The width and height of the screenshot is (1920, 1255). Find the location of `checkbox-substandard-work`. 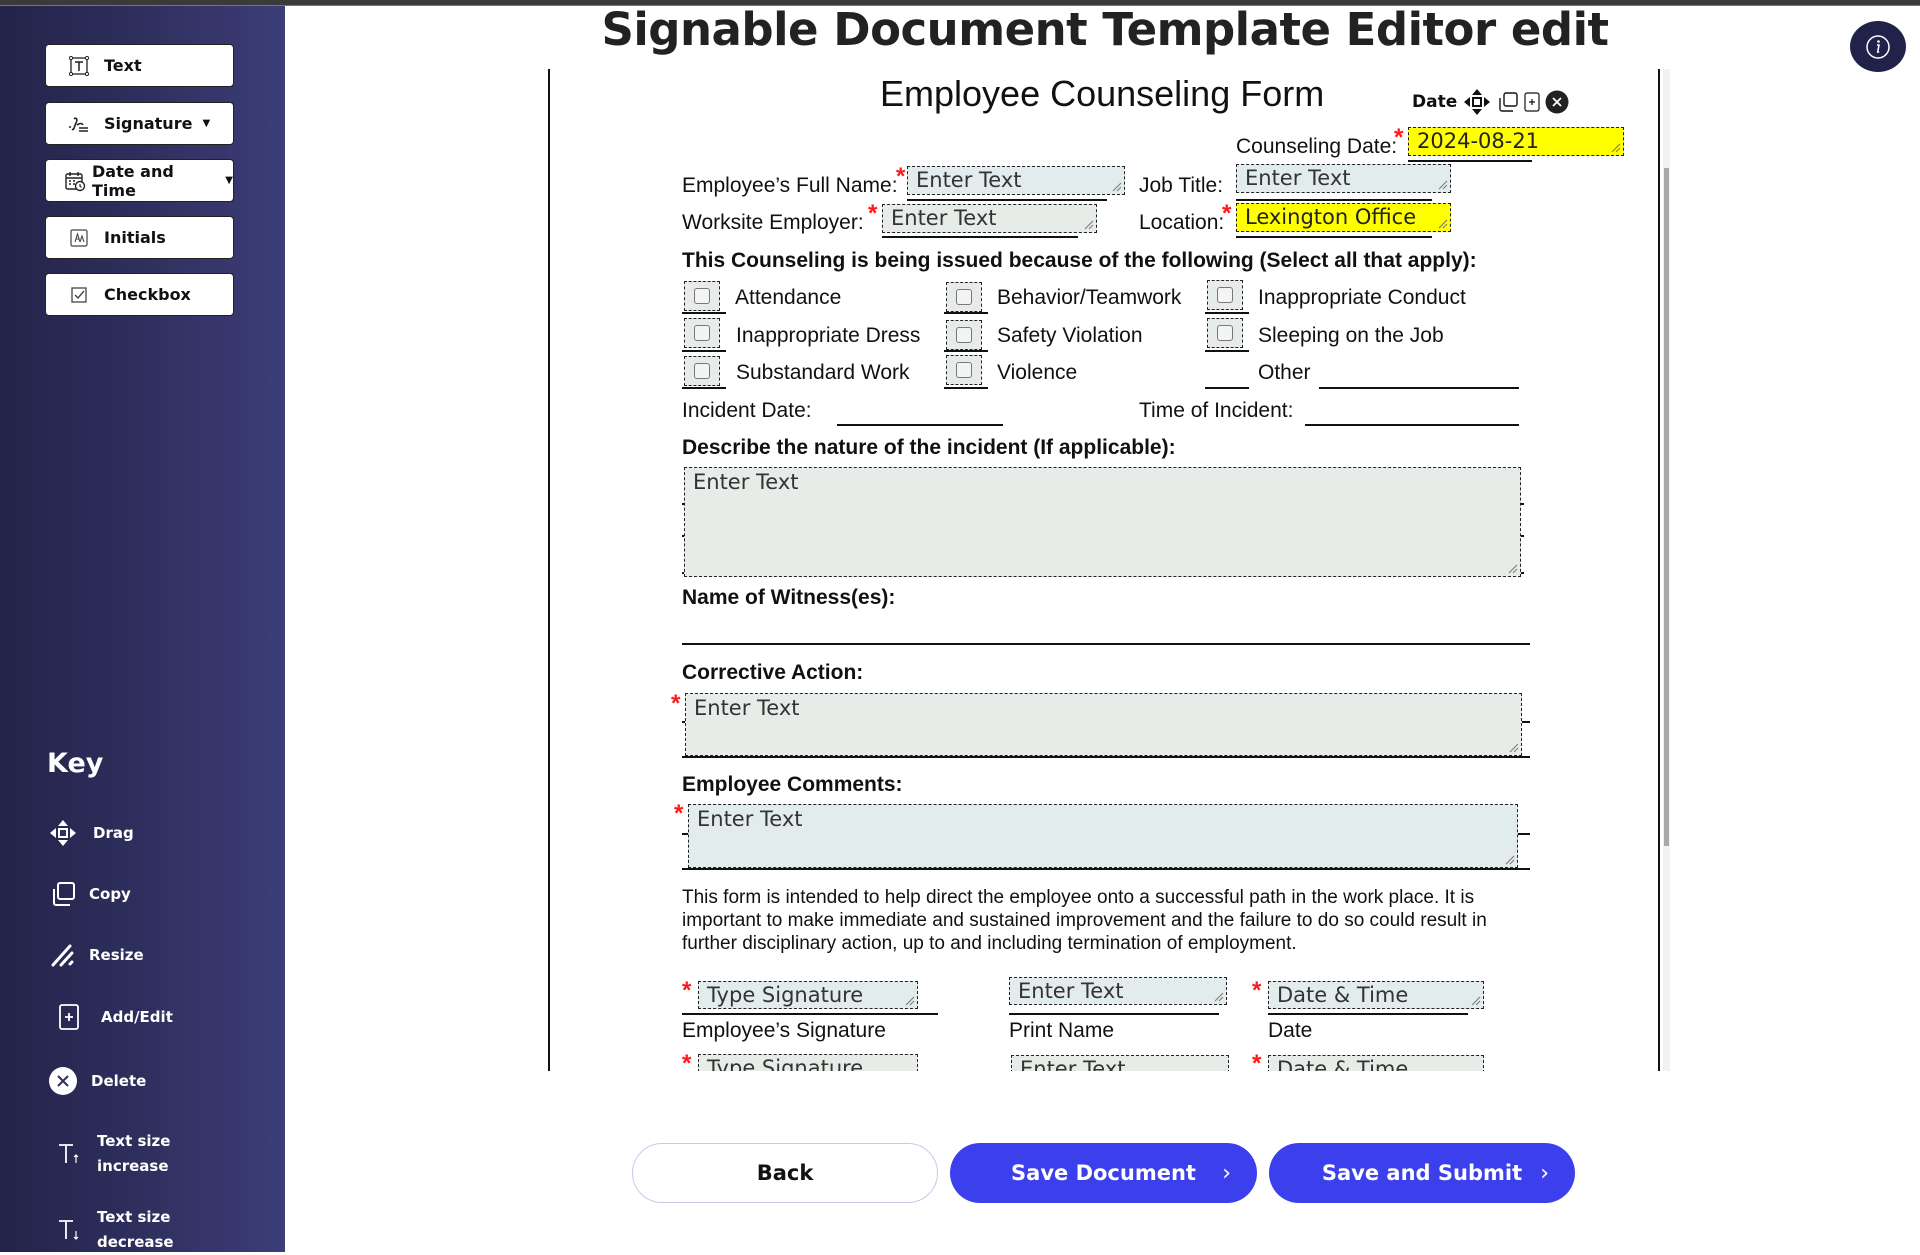

checkbox-substandard-work is located at coordinates (702, 371).